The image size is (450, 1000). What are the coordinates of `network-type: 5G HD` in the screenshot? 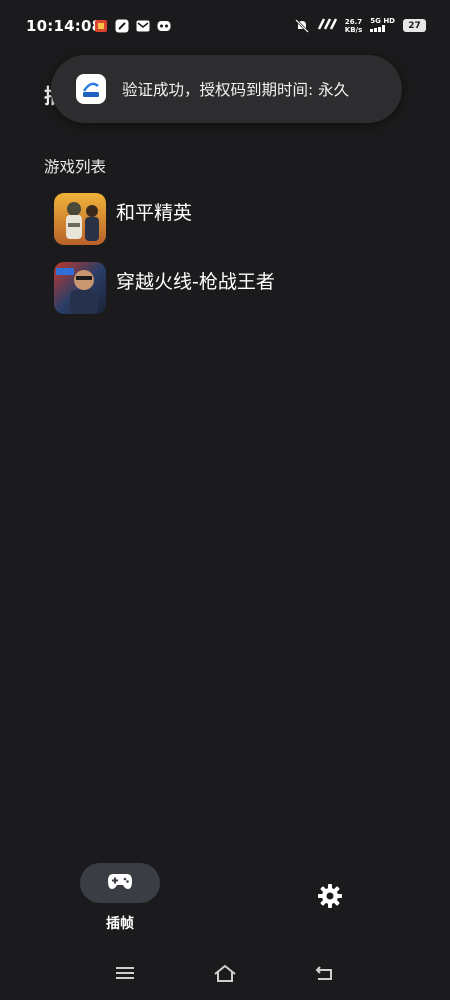 It's located at (382, 25).